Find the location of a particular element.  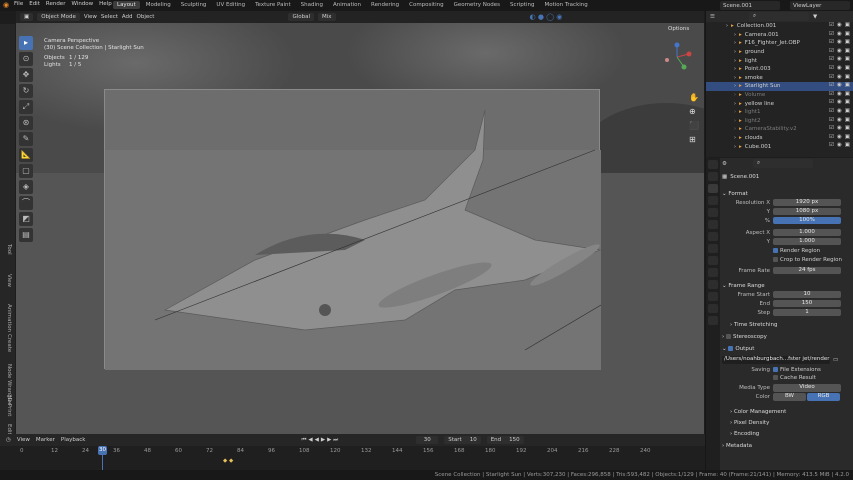

tool-tab-icon is located at coordinates (713, 164).